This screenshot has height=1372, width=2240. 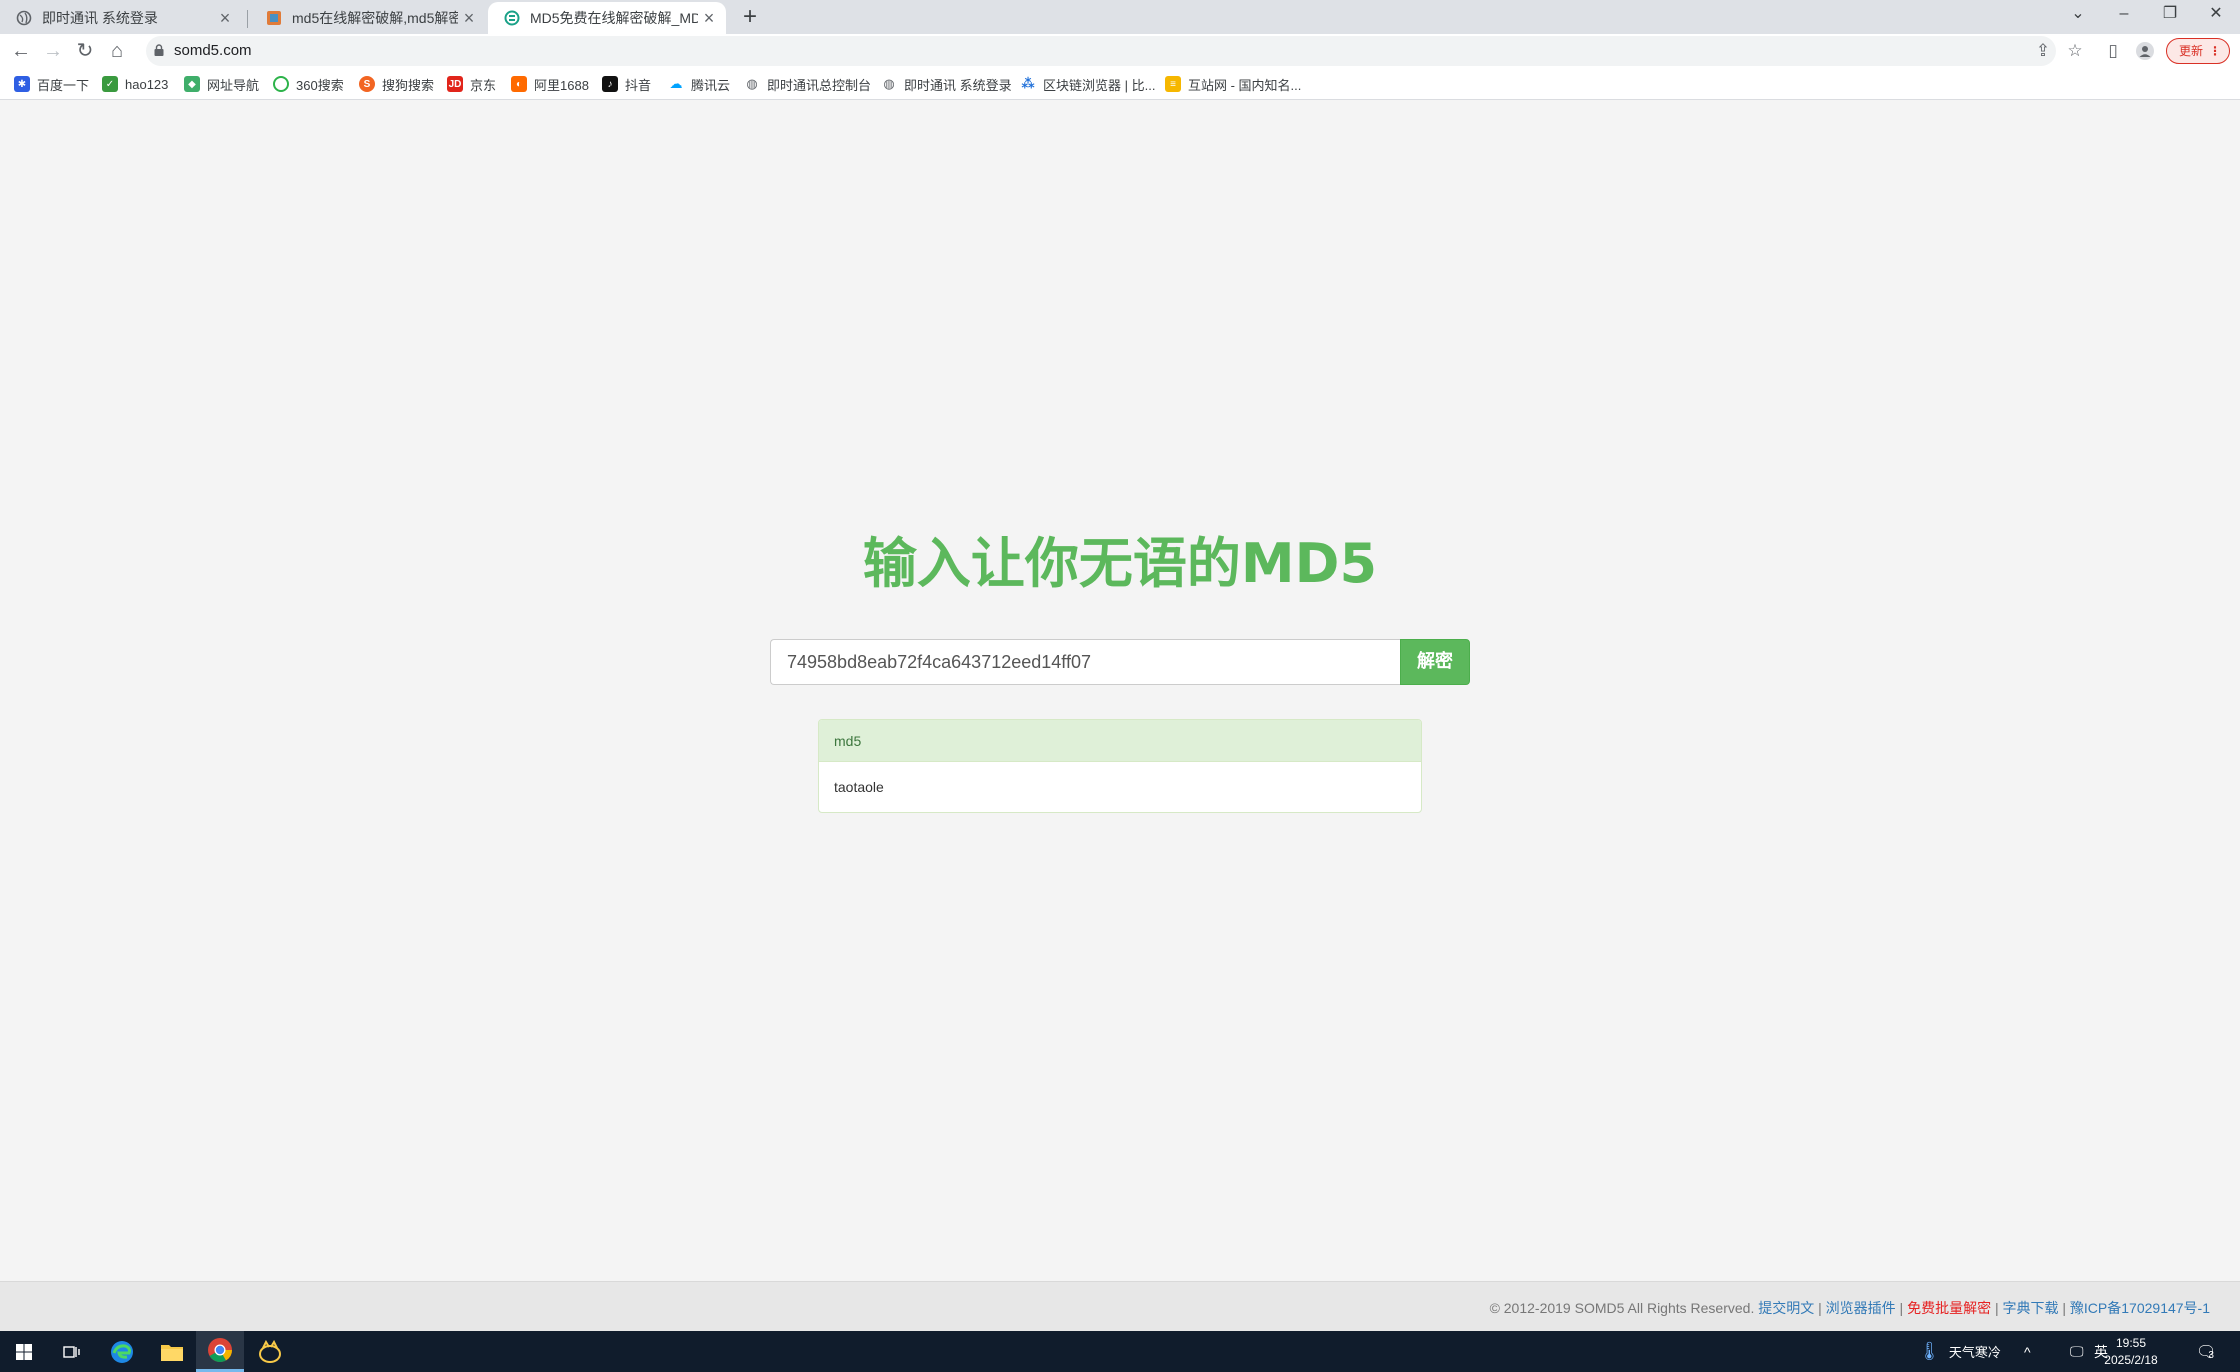 I want to click on submit-plaintext-link: 提交明文, so click(x=1786, y=1308).